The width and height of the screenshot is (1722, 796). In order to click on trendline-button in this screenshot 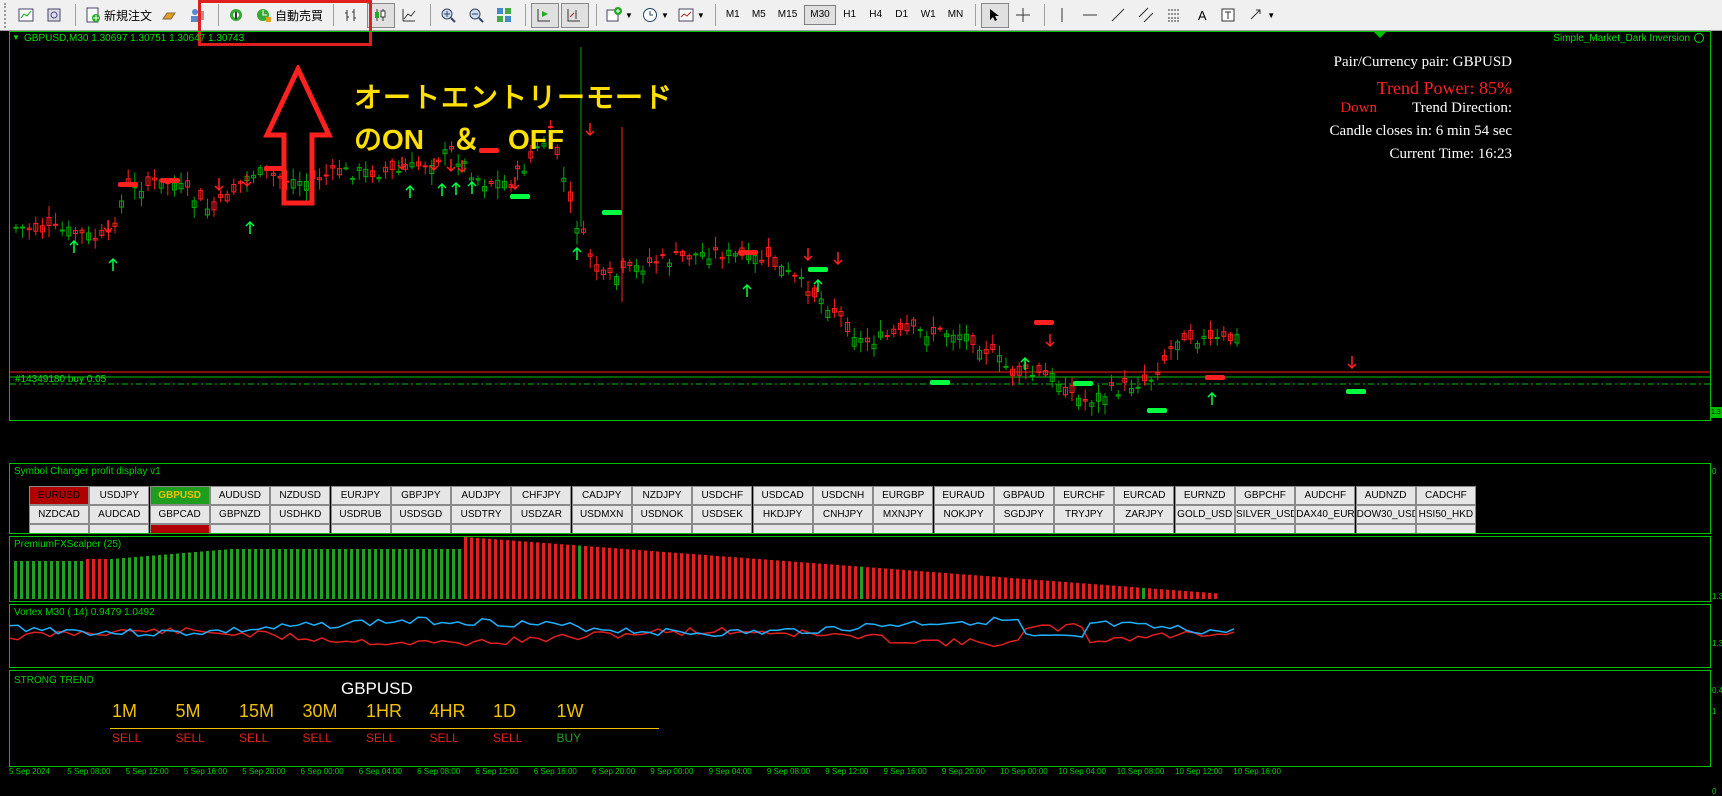, I will do `click(1119, 15)`.